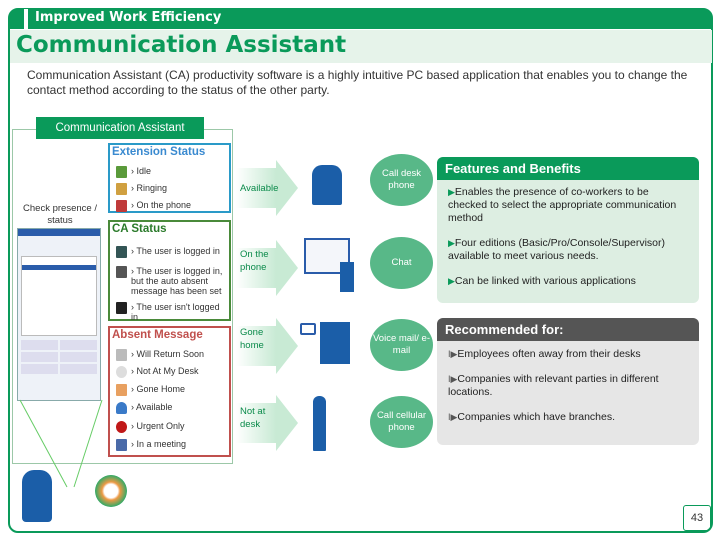 The width and height of the screenshot is (720, 540). I want to click on status-arrow: Not at desk, so click(267, 423).